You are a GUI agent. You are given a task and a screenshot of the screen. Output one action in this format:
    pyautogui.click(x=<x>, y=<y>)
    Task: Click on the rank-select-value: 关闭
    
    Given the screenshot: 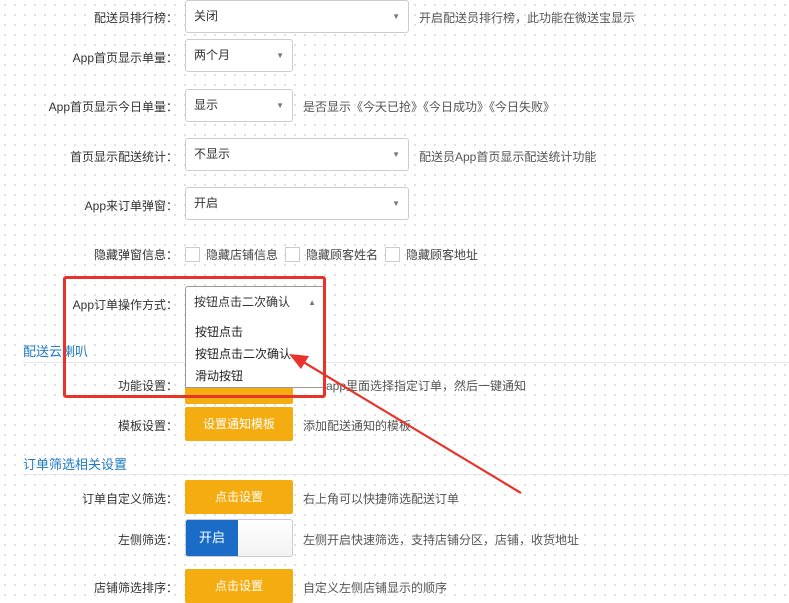 What is the action you would take?
    pyautogui.click(x=206, y=16)
    